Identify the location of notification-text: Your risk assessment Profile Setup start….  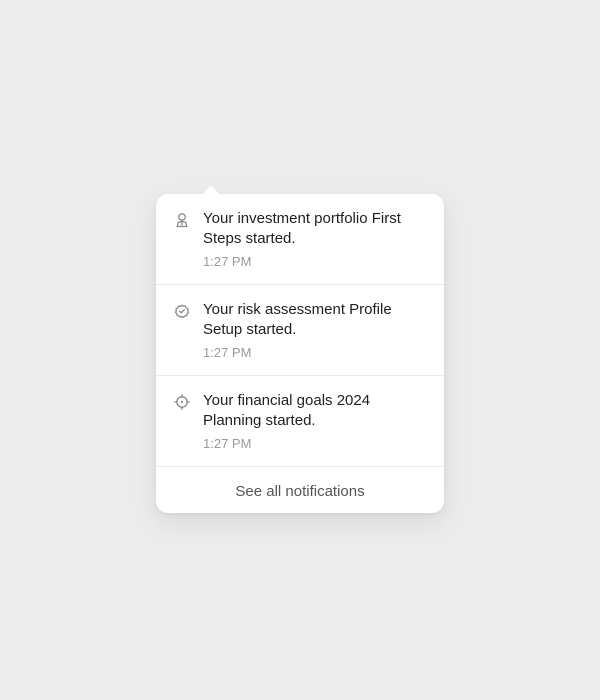
(297, 319).